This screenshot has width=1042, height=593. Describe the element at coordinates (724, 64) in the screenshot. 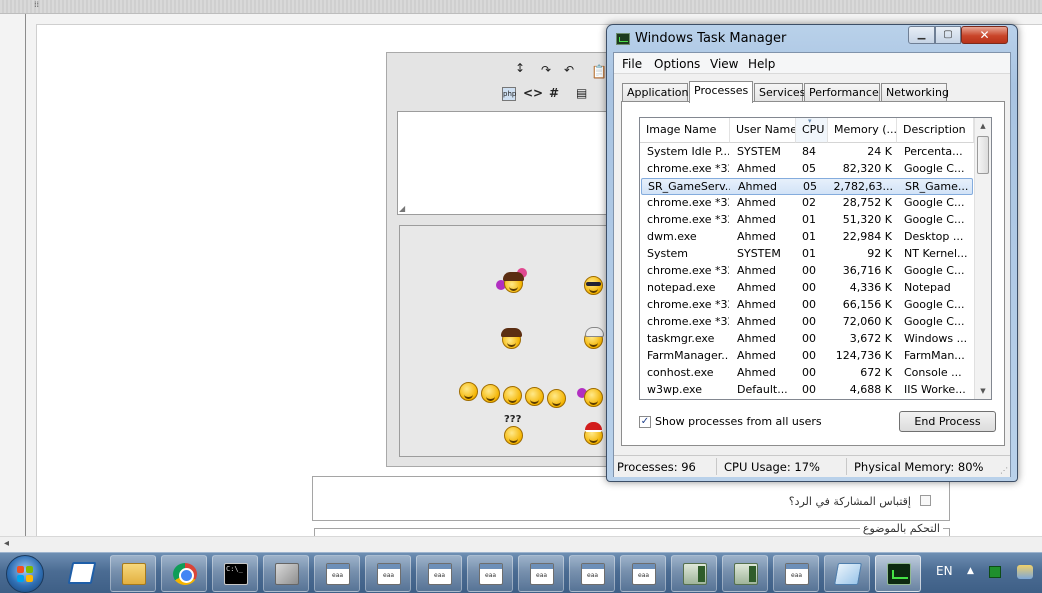

I see `menu-view: View` at that location.